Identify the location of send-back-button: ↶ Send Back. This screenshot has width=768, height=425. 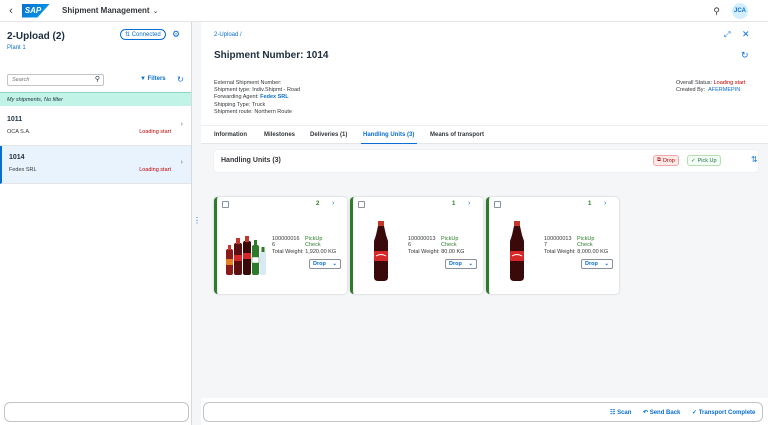
(661, 412).